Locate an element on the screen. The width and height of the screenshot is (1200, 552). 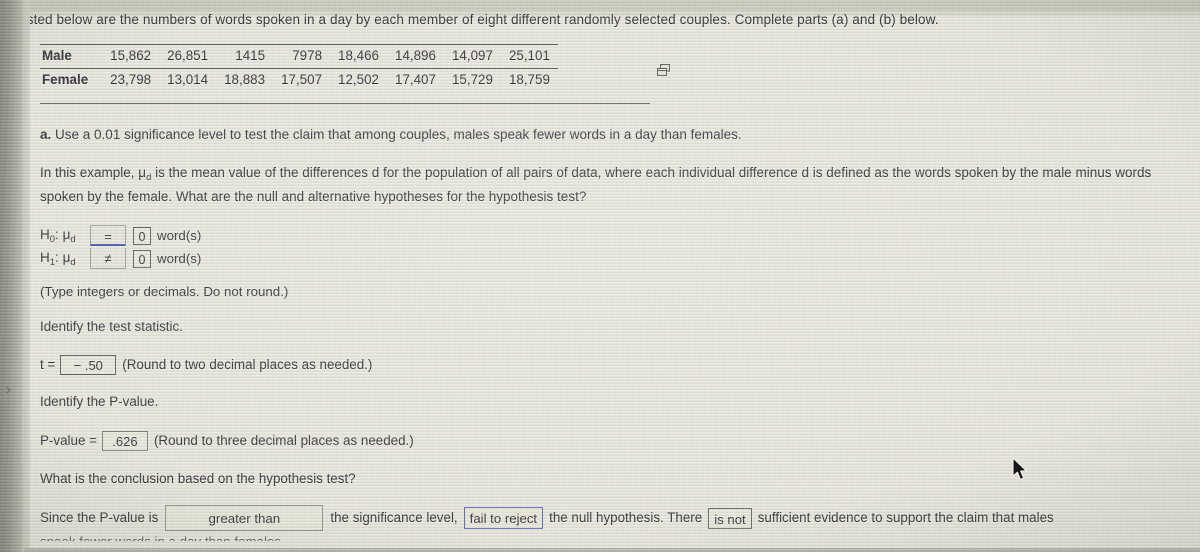
row-label-female: Female is located at coordinates (71, 80).